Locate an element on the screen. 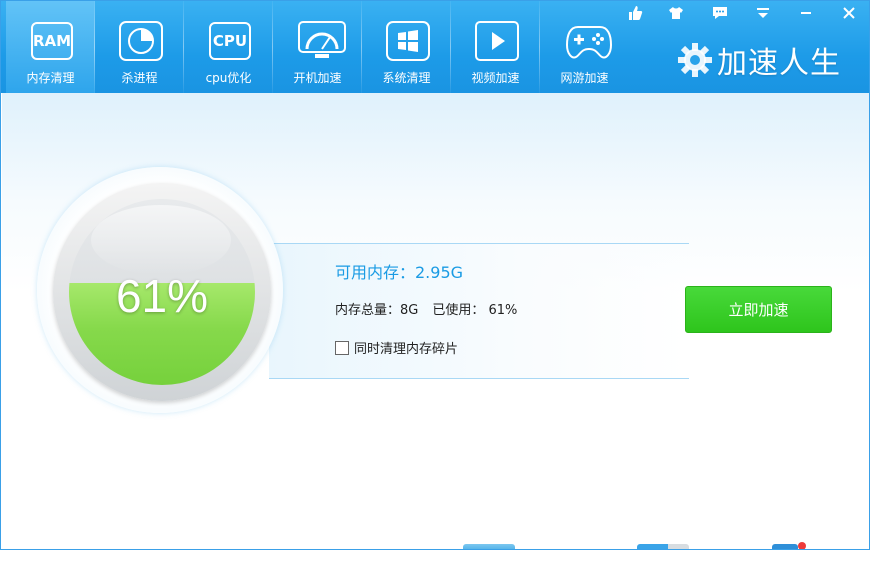 The image size is (870, 568). minimize-icon is located at coordinates (806, 13).